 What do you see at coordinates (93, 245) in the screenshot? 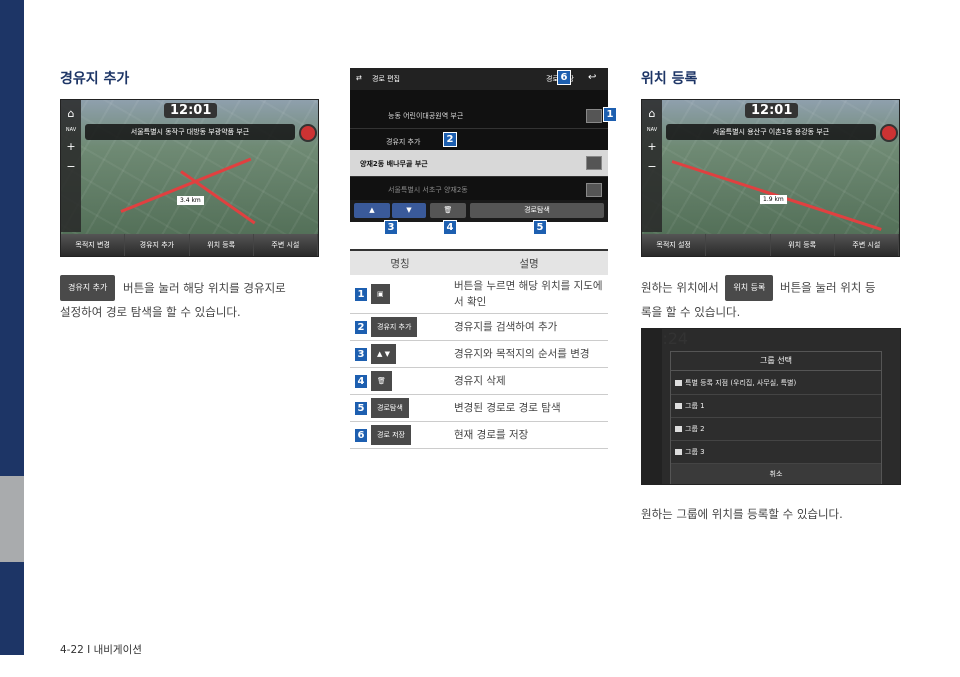
I see `change-destination-button: 목적지 변경` at bounding box center [93, 245].